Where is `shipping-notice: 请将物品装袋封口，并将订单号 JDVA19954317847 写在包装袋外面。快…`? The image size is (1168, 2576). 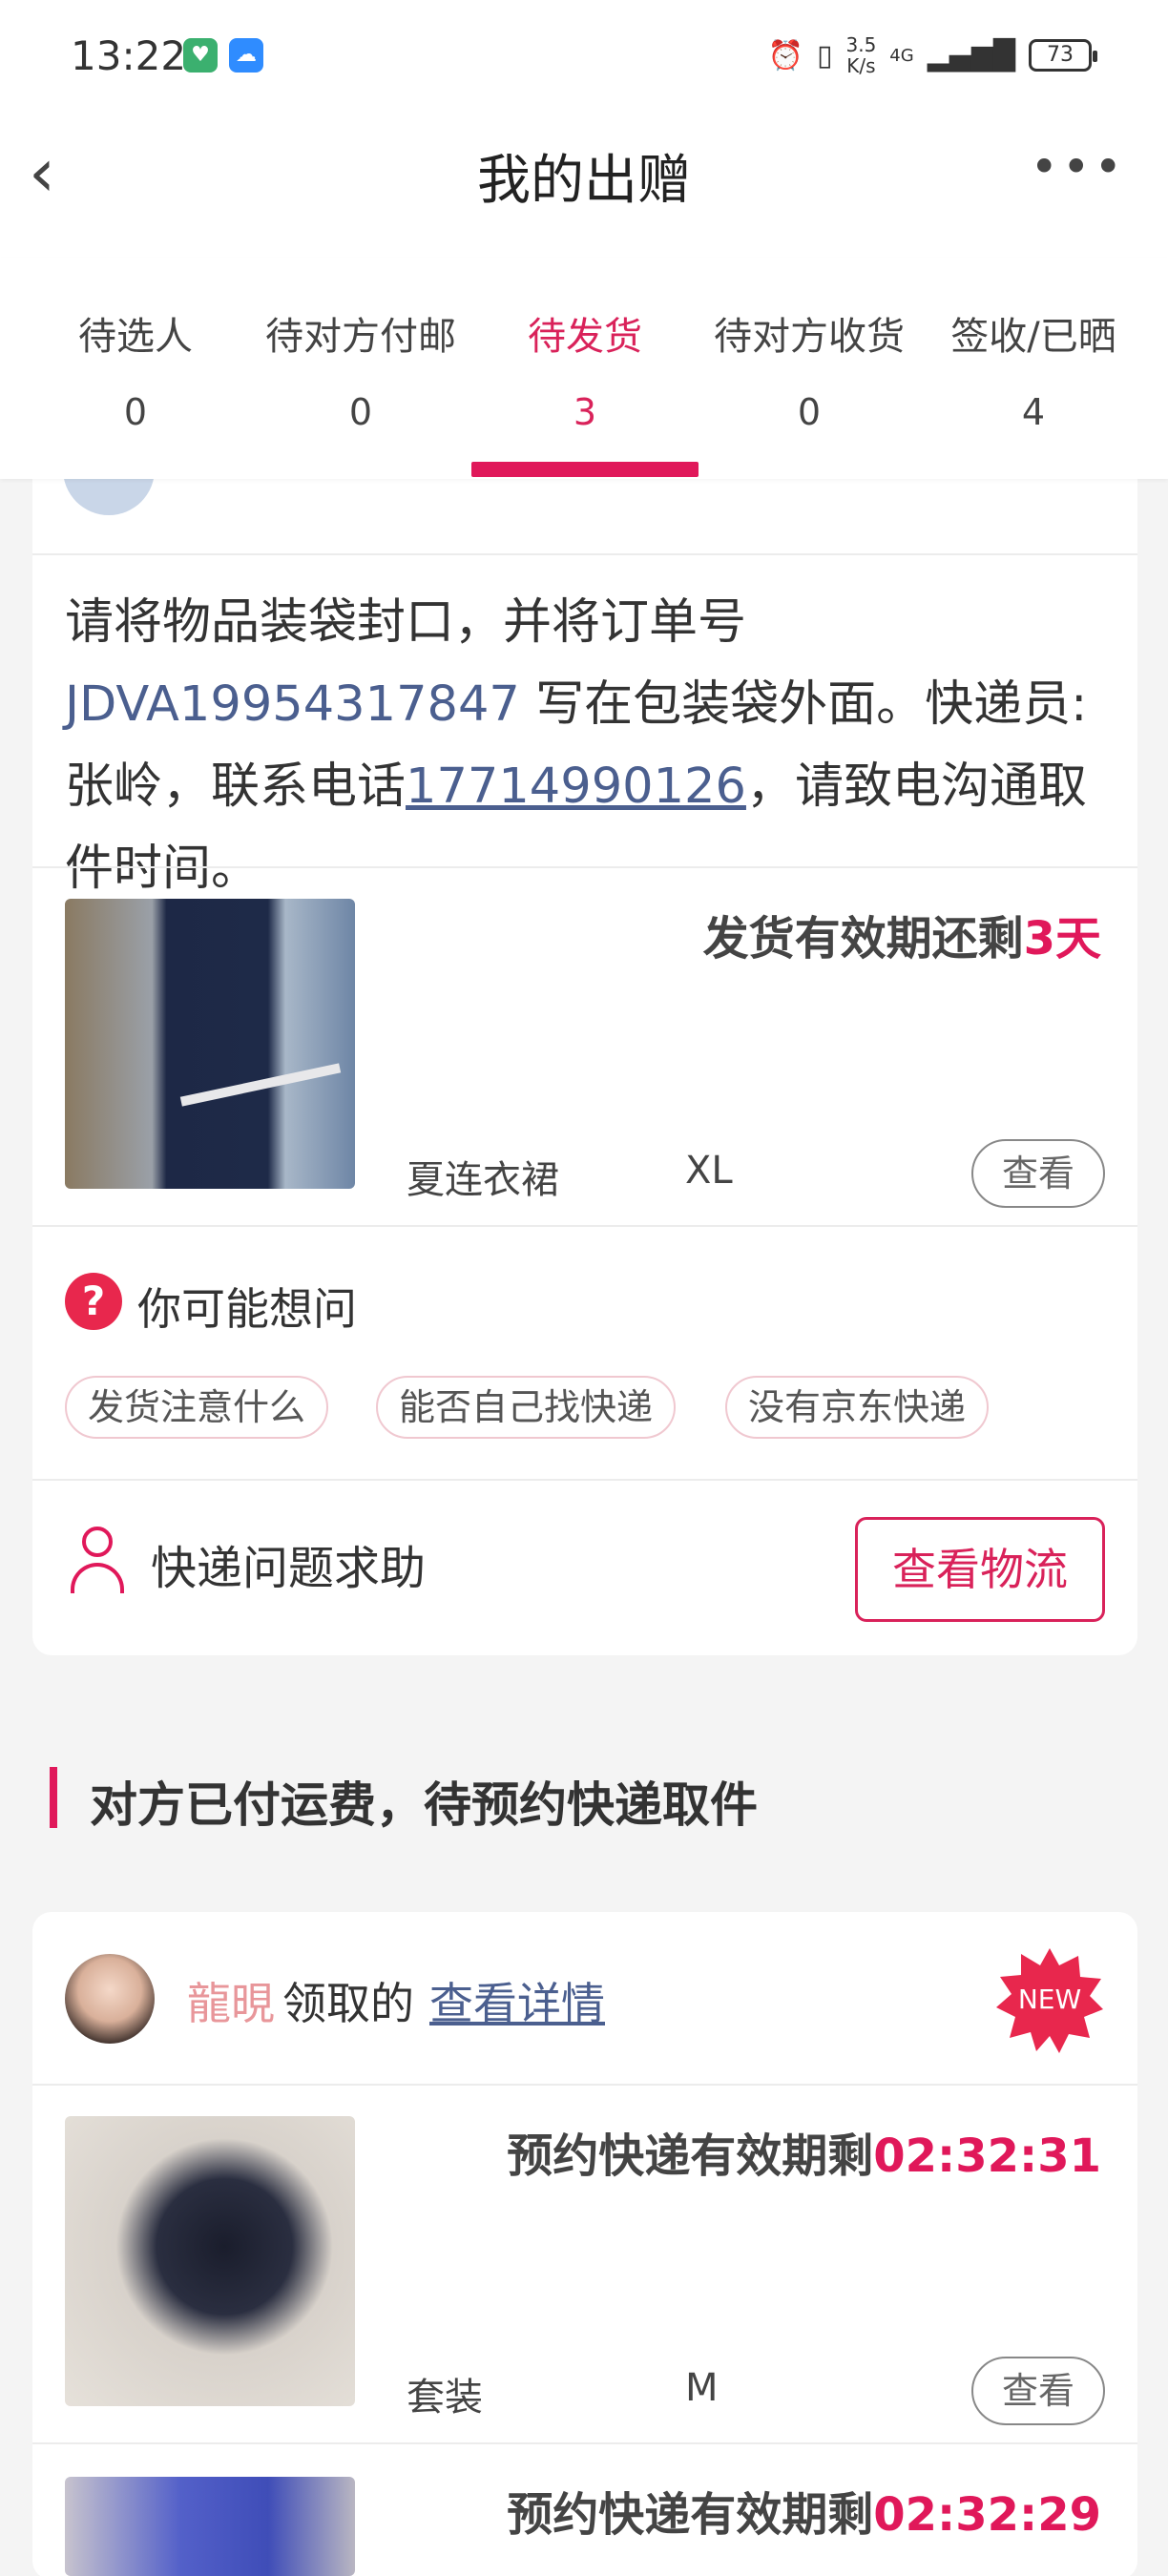 shipping-notice: 请将物品装袋封口，并将订单号 JDVA19954317847 写在包装袋外面。快… is located at coordinates (590, 746).